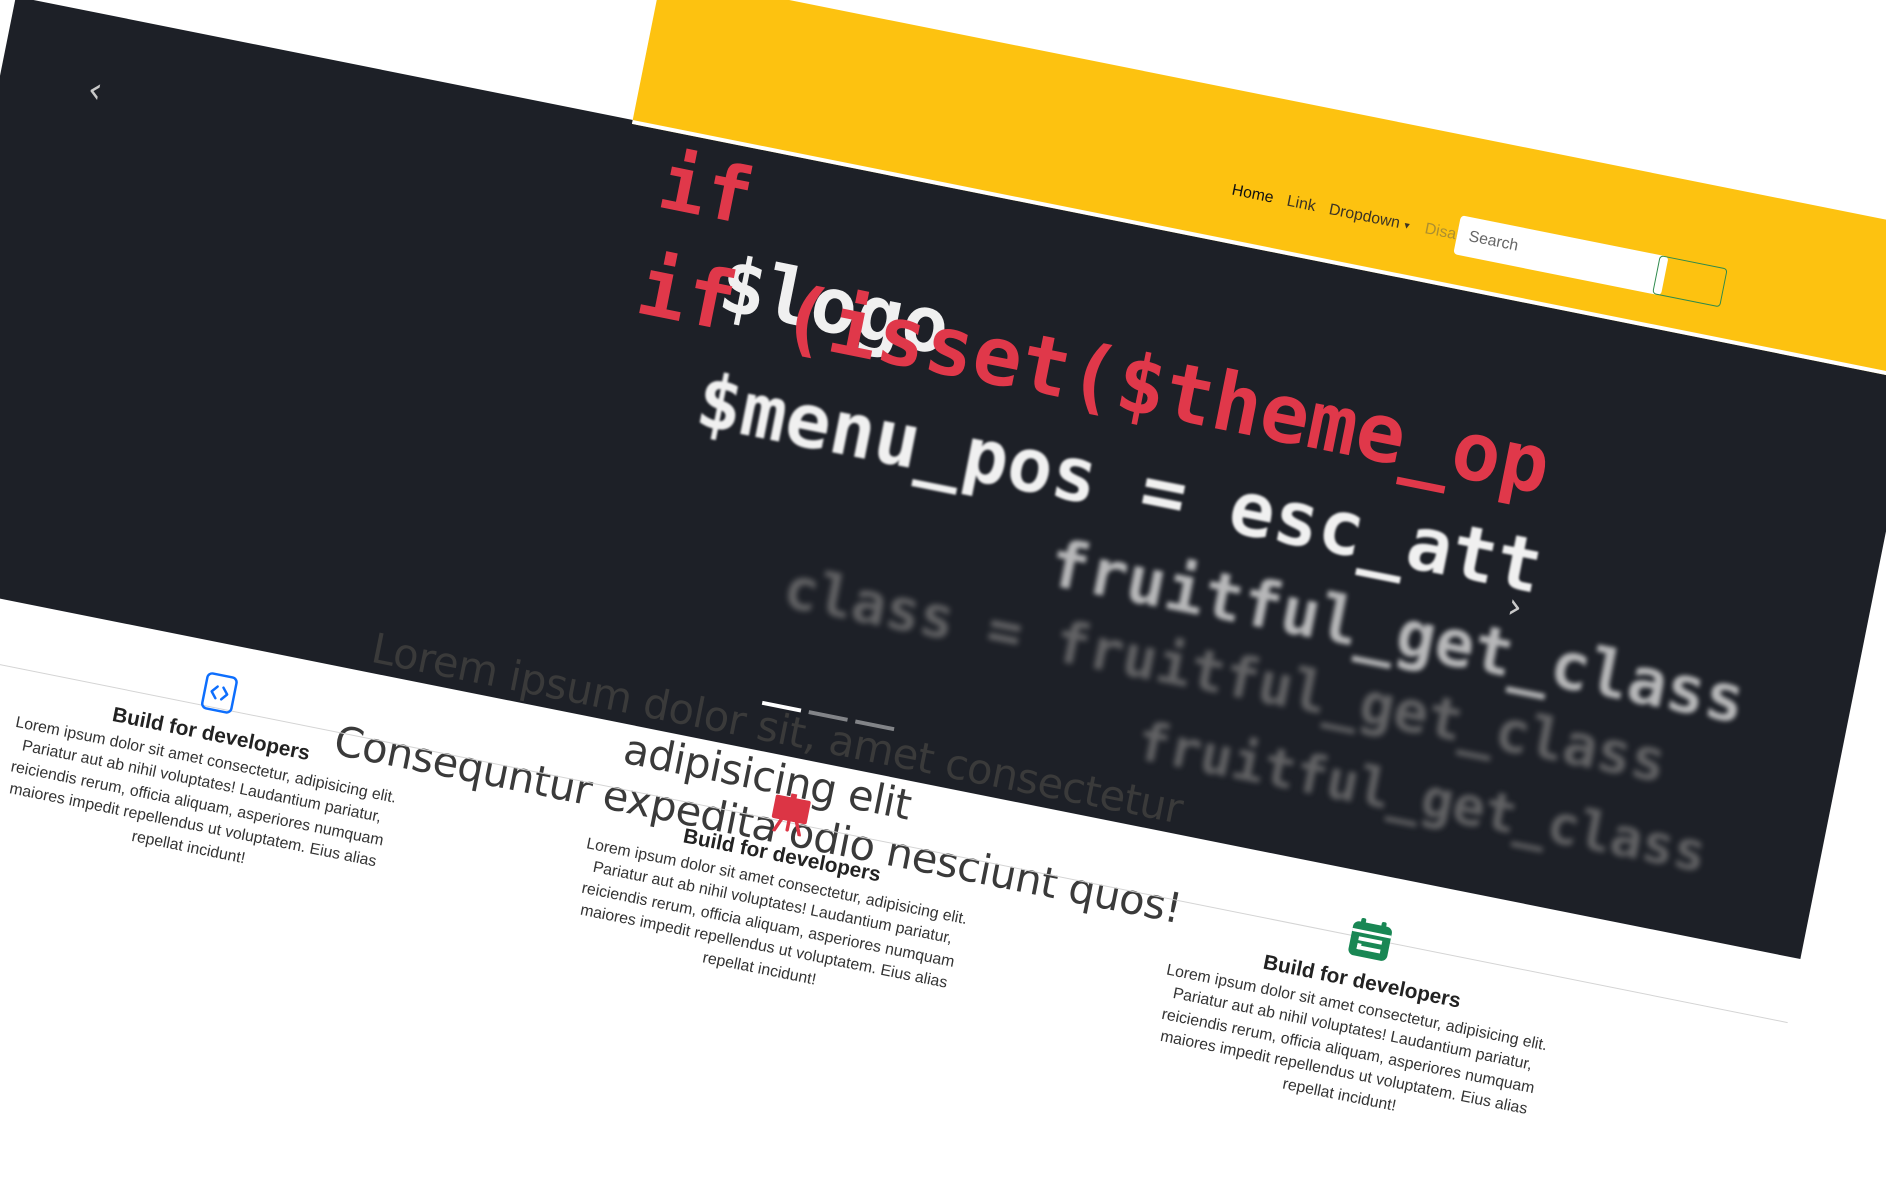 The height and width of the screenshot is (1190, 1886). Describe the element at coordinates (1364, 216) in the screenshot. I see `nav-dropdown-label: Dropdown` at that location.